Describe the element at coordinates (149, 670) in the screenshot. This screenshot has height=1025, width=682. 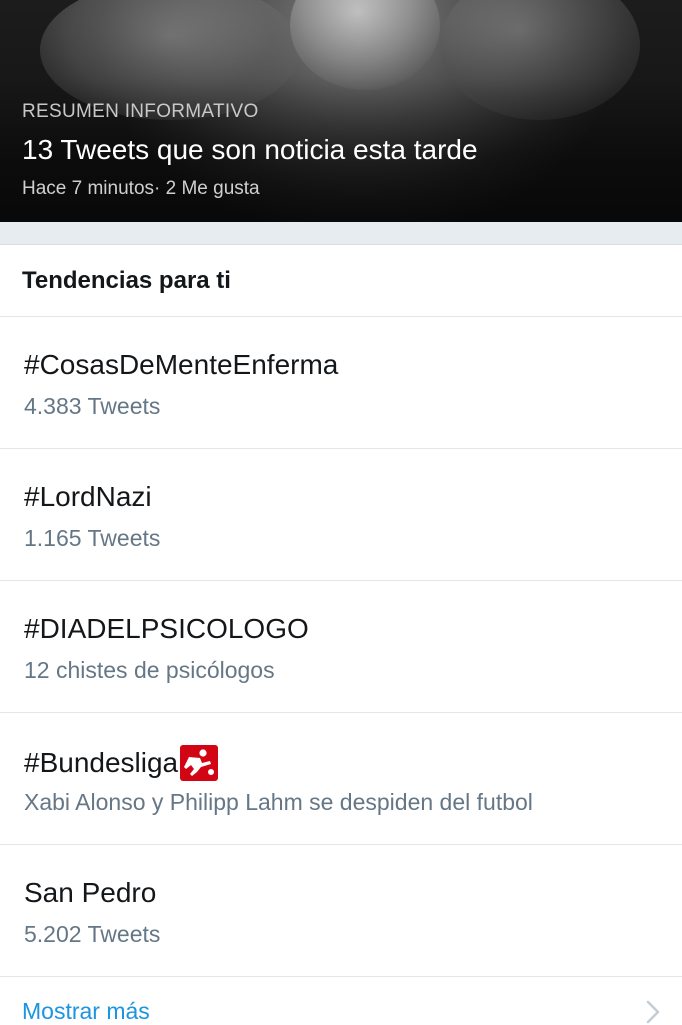
I see `trend-subtitle: 12 chistes de psicólogos` at that location.